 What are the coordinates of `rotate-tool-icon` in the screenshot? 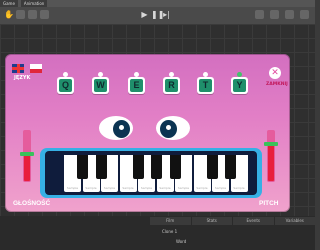 It's located at (32, 14).